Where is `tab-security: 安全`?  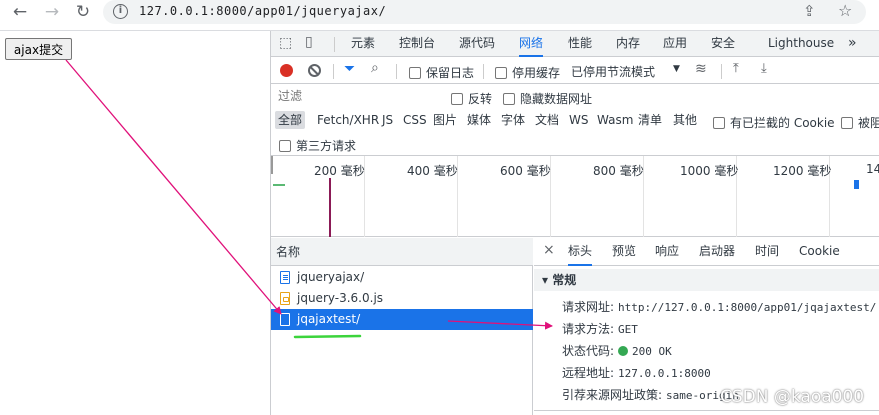 tab-security: 安全 is located at coordinates (723, 44).